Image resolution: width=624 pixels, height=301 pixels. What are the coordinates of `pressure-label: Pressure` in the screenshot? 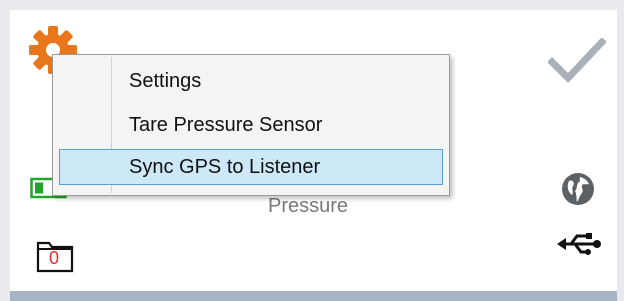 It's located at (308, 206).